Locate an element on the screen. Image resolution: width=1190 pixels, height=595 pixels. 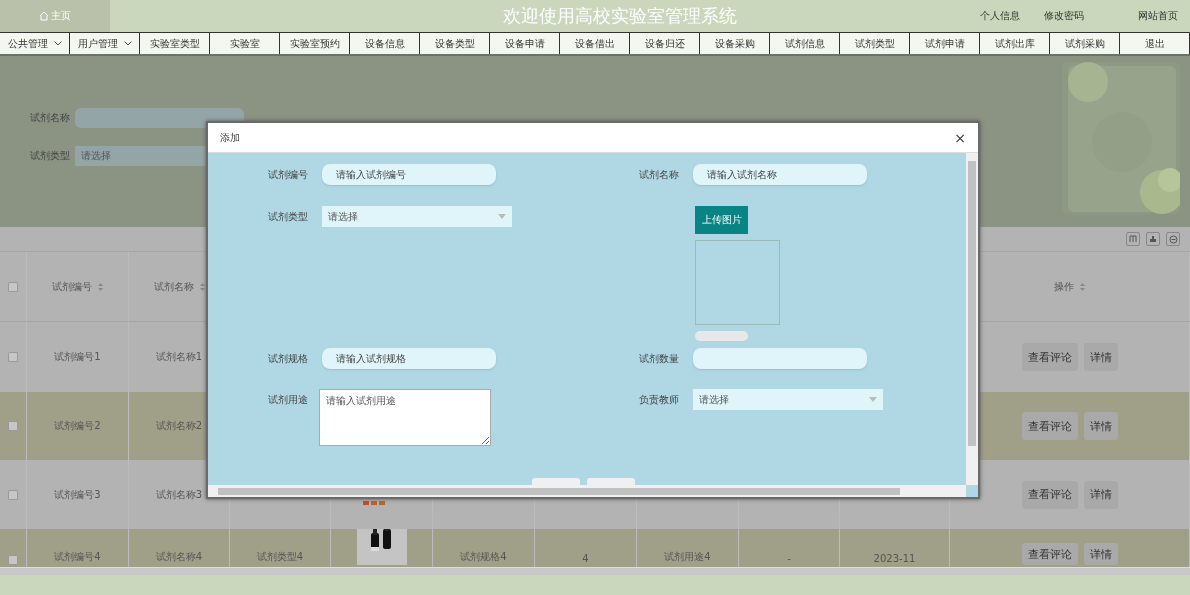
nav-item: 设备申请 is located at coordinates (525, 43).